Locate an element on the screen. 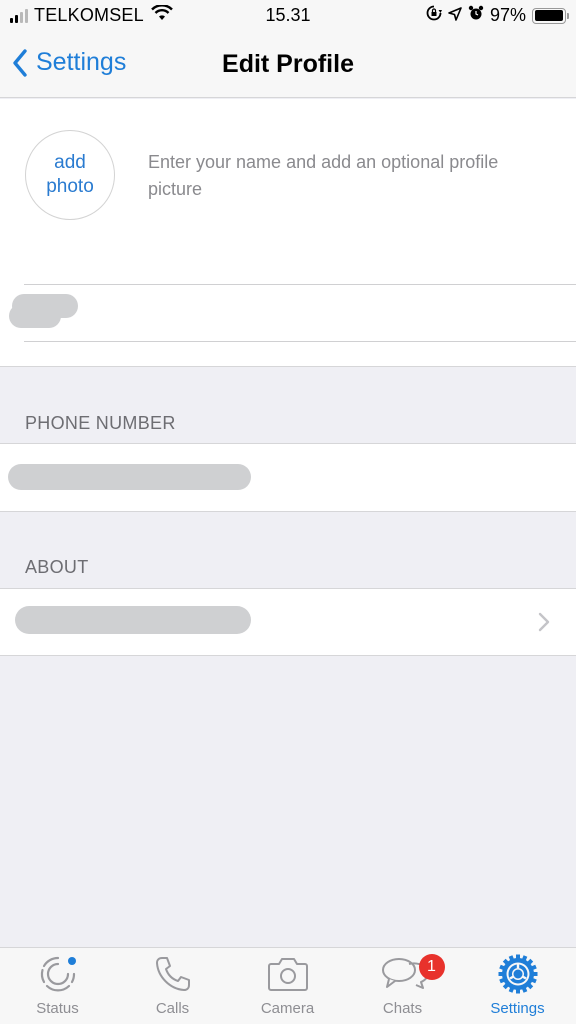  battery-fill is located at coordinates (548, 15).